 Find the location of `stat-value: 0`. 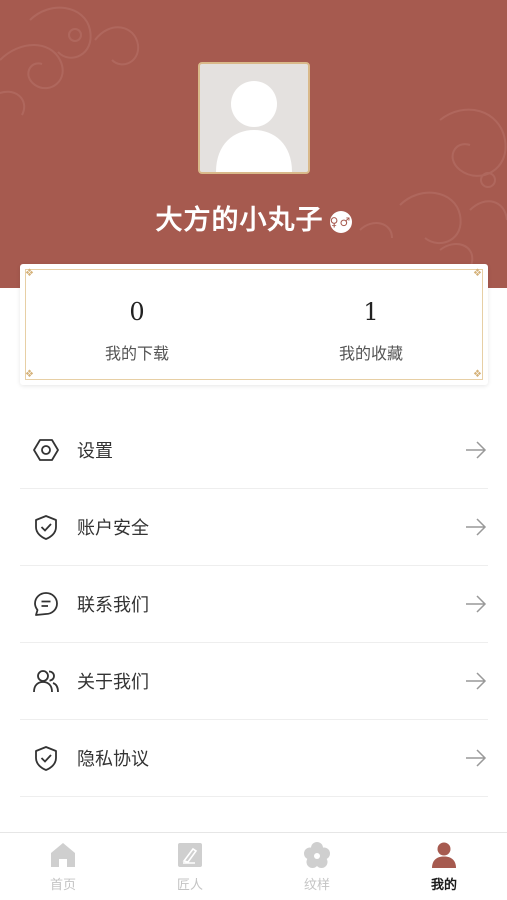

stat-value: 0 is located at coordinates (137, 312).